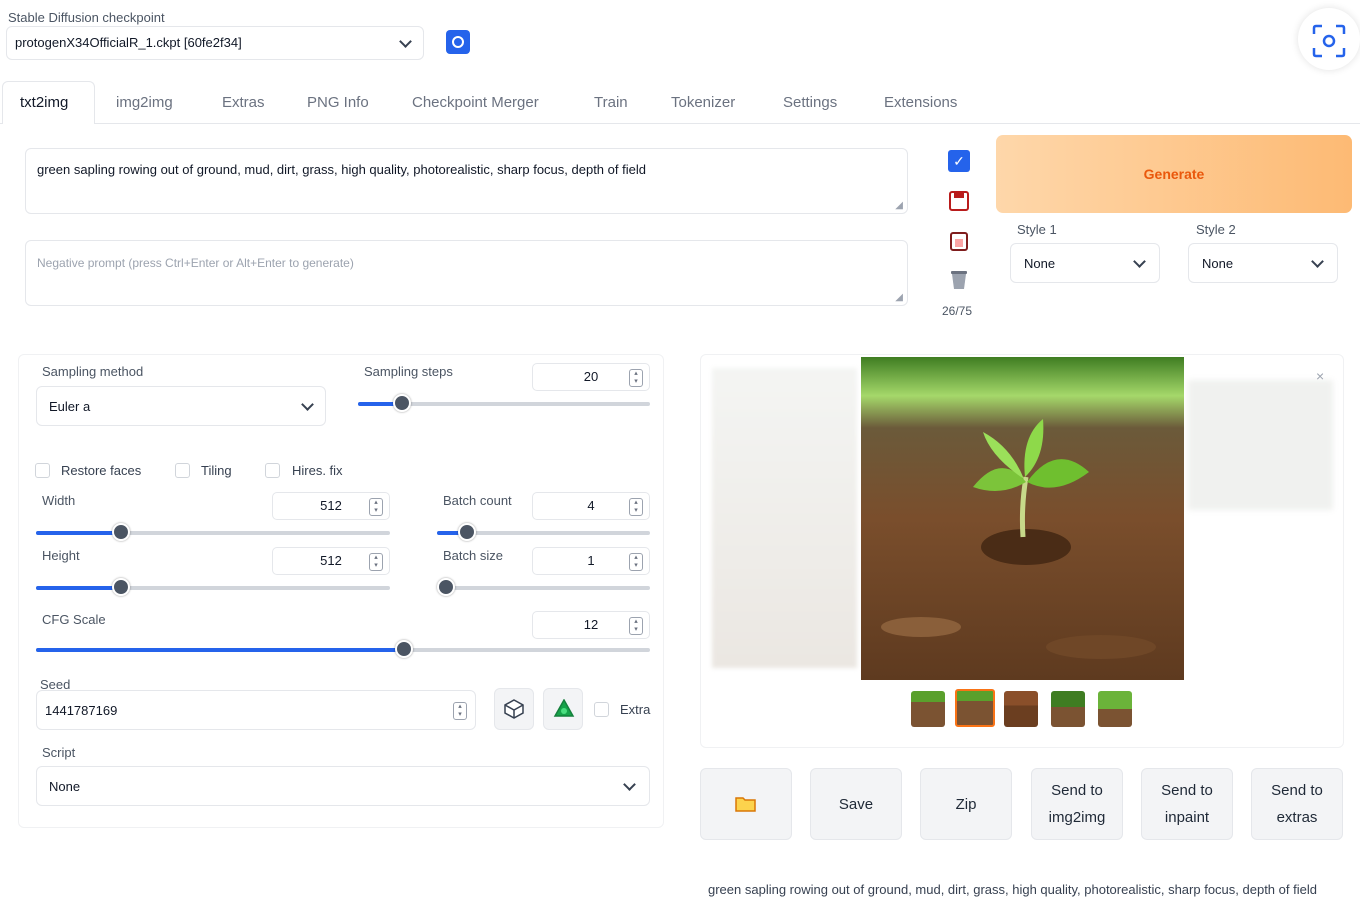  I want to click on token-counter: 26/75, so click(957, 311).